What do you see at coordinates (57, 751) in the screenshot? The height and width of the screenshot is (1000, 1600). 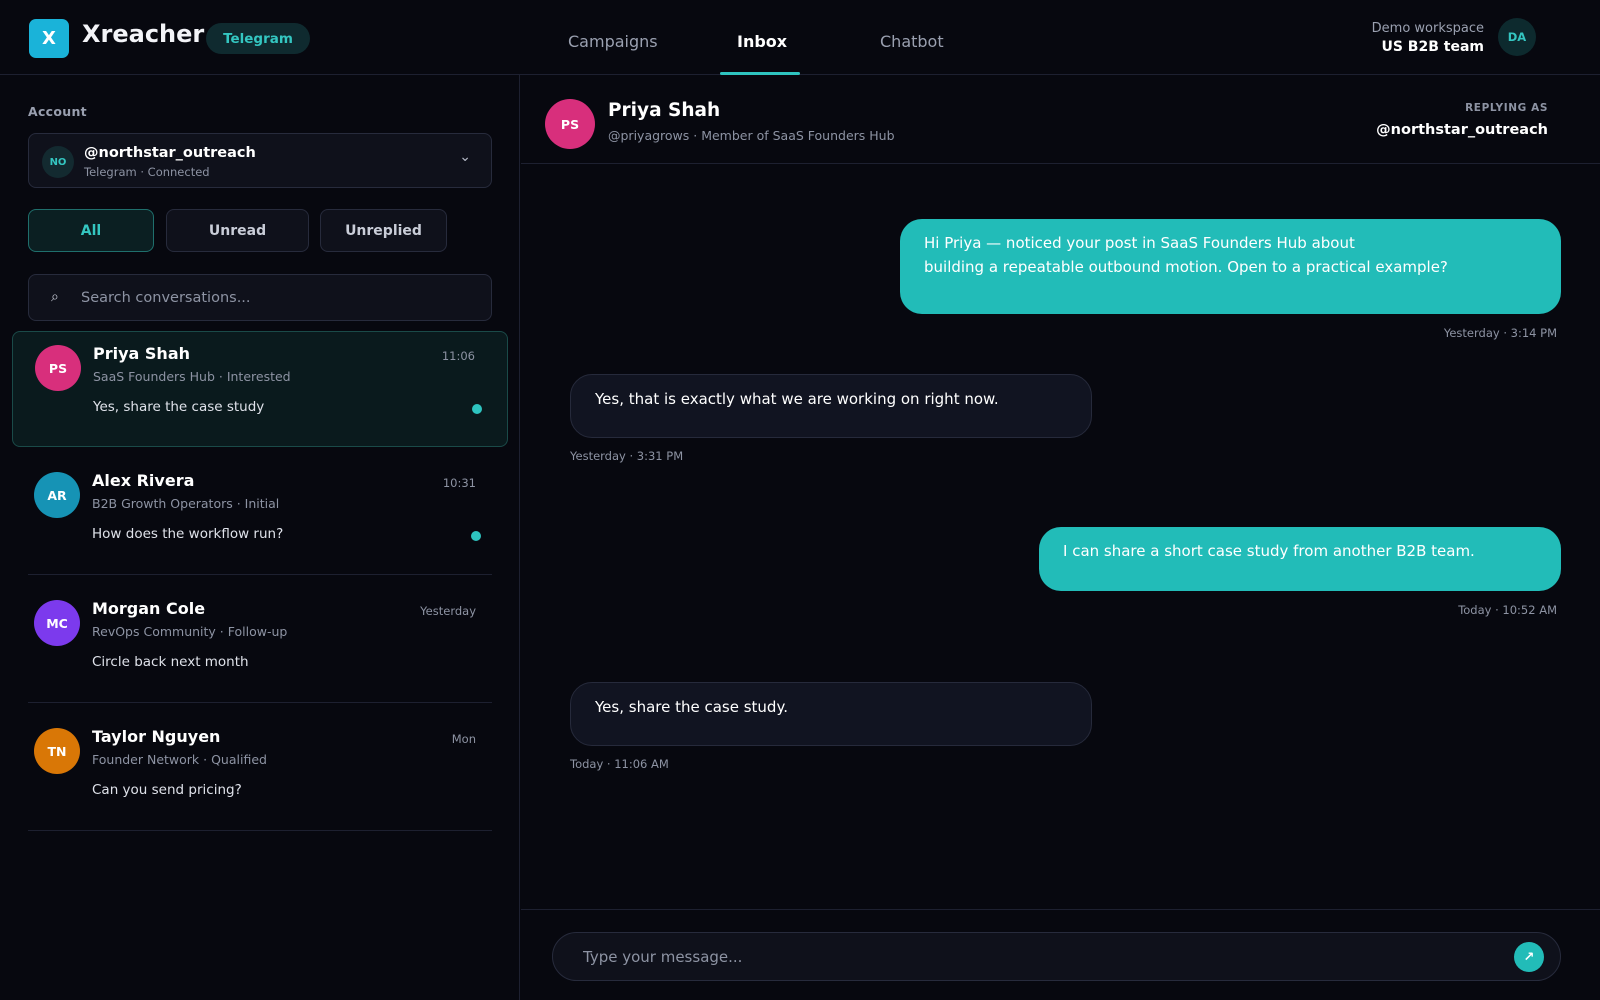 I see `avatar: TN` at bounding box center [57, 751].